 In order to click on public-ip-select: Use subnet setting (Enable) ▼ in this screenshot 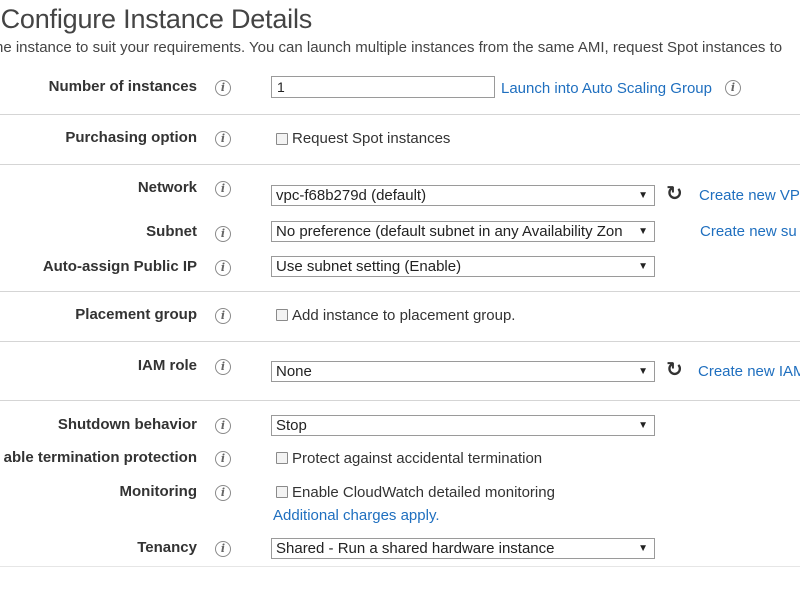, I will do `click(463, 266)`.